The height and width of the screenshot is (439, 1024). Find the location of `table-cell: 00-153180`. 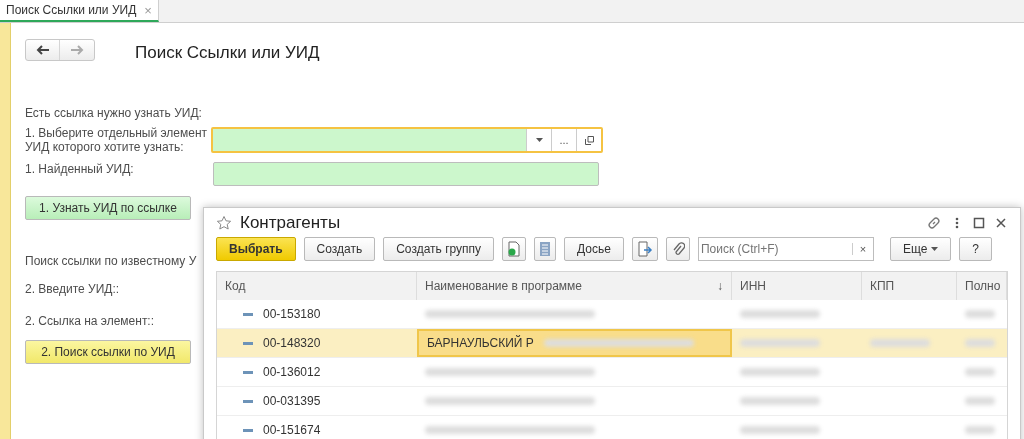

table-cell: 00-153180 is located at coordinates (292, 314).